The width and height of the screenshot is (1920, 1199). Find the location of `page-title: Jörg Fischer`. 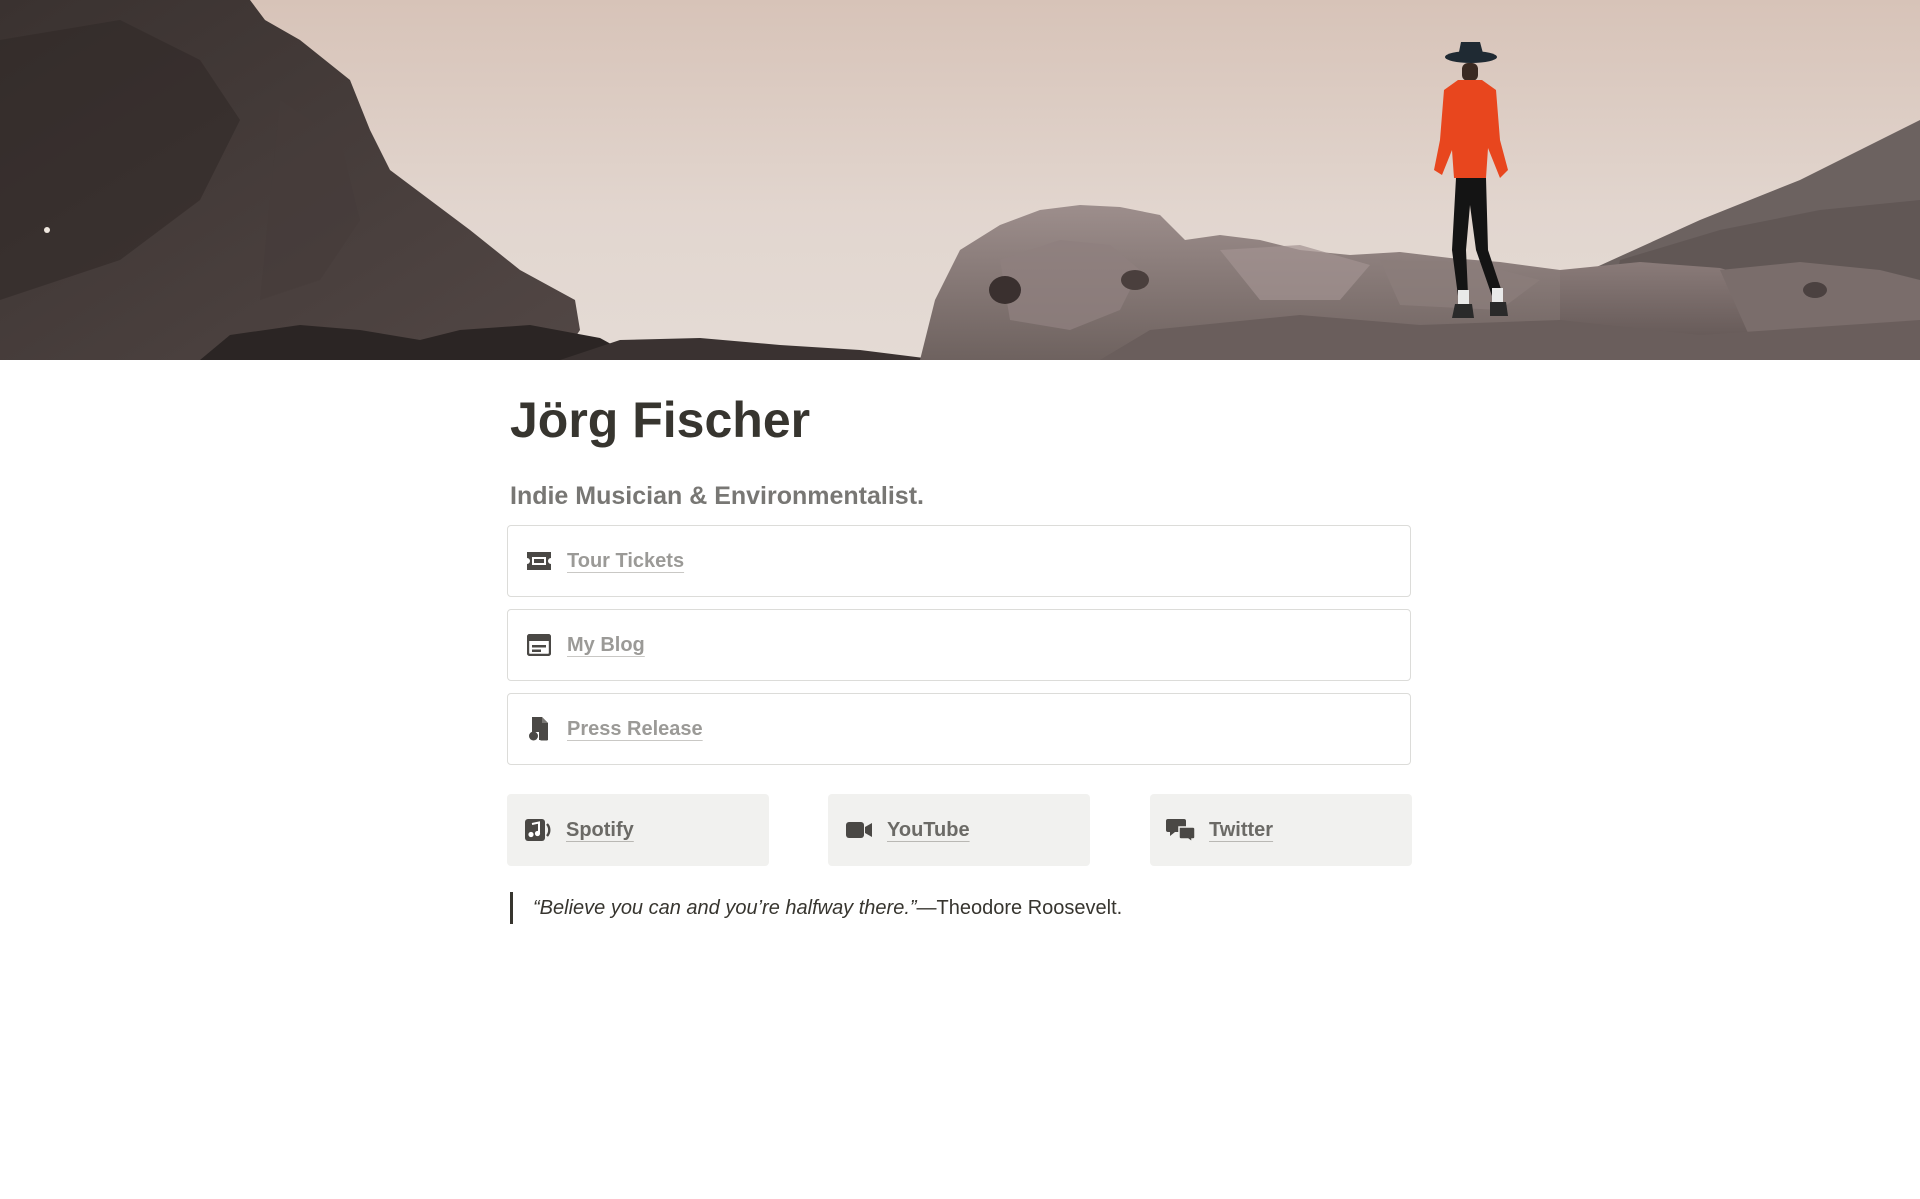

page-title: Jörg Fischer is located at coordinates (660, 420).